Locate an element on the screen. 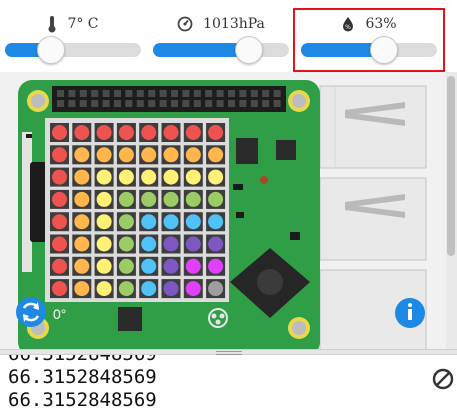 The image size is (457, 410). thermometer-icon is located at coordinates (52, 24).